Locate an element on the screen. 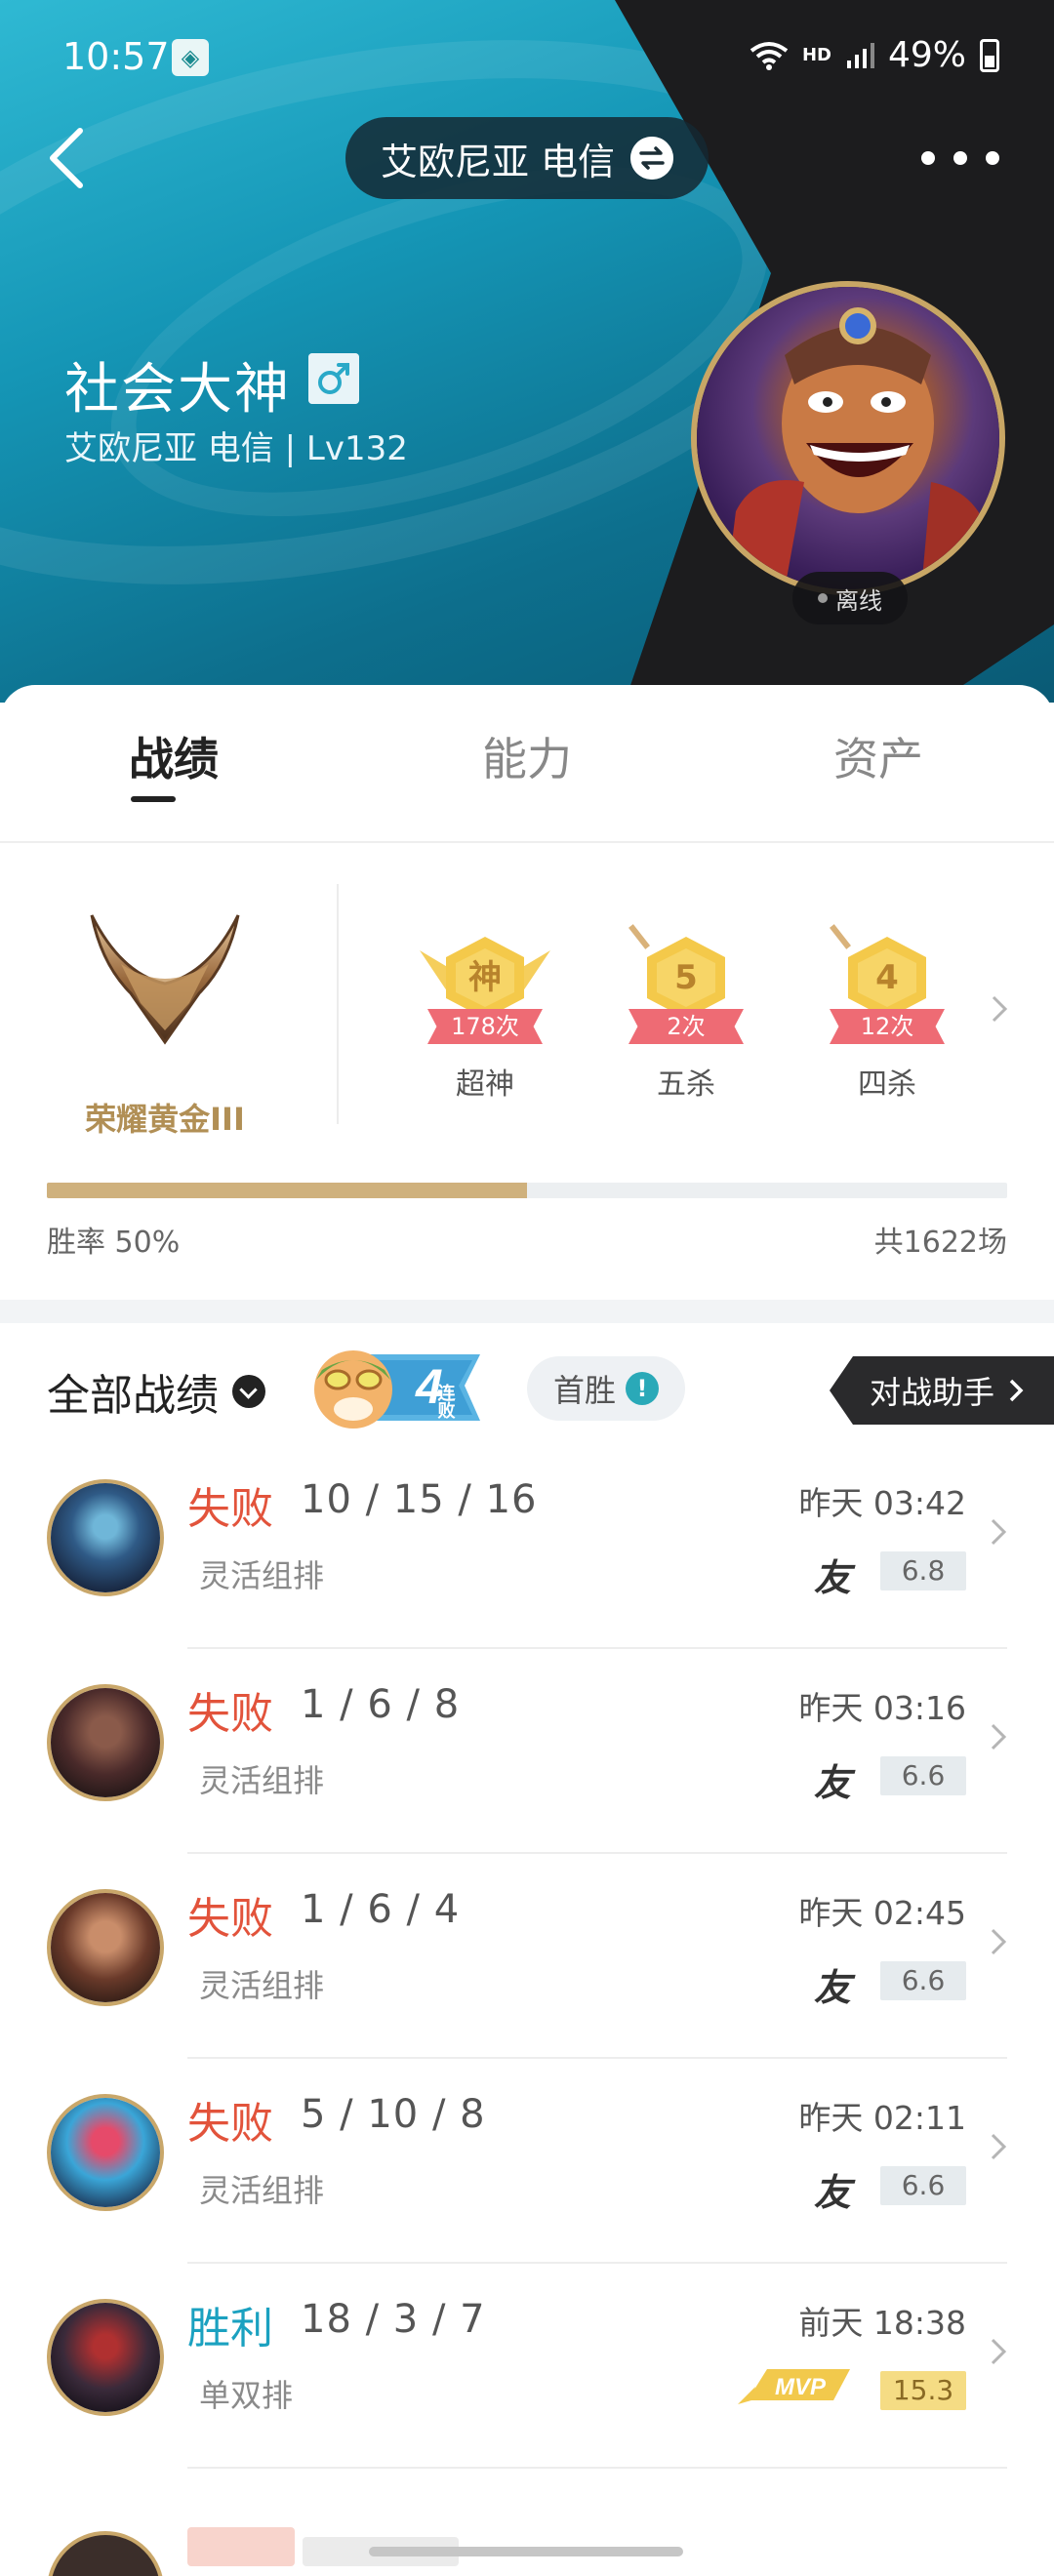 The image size is (1054, 2576). match-row: 胜利 18 / 3 / 7 单双排 前天 18:38 MVP 15.3 is located at coordinates (527, 2366).